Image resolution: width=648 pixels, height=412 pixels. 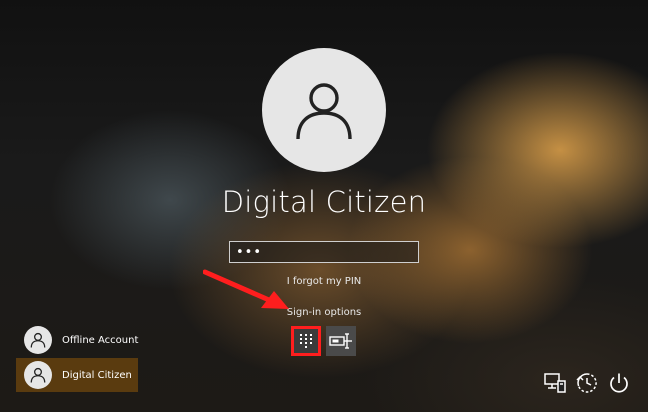 I want to click on forgot-pin-link: I forgot my PIN, so click(x=324, y=281).